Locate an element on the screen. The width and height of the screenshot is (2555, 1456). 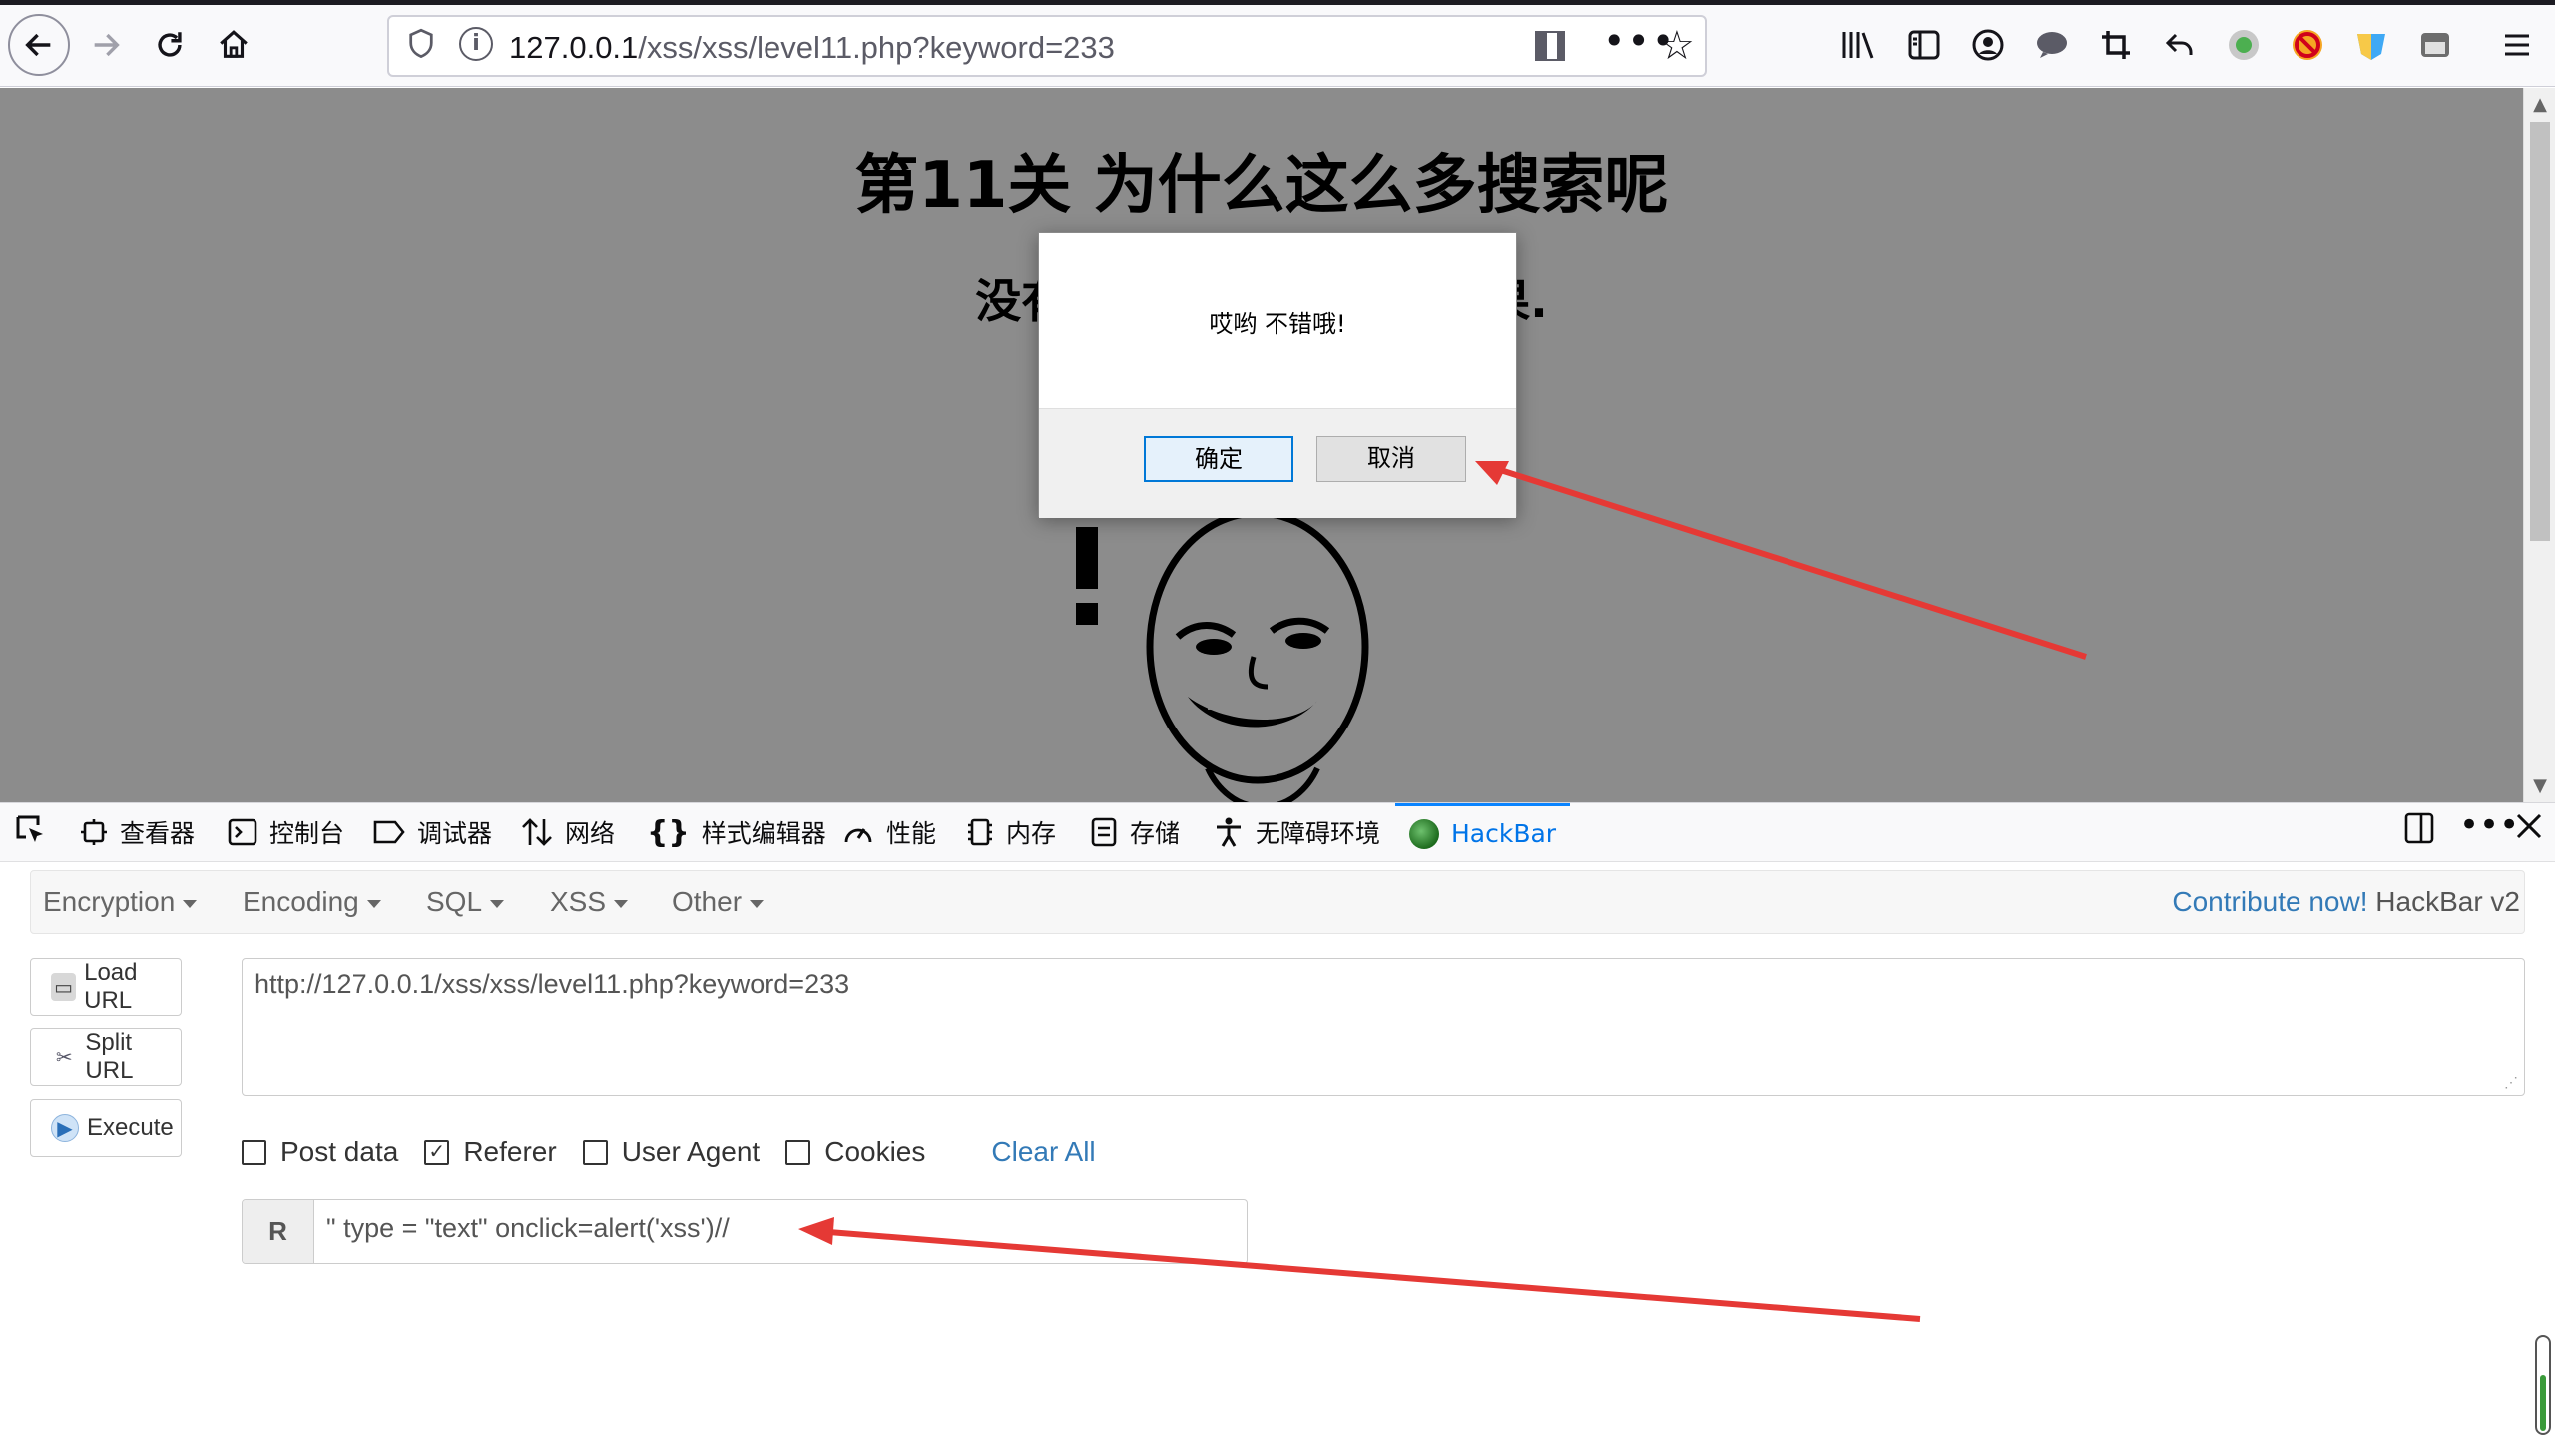
performance-icon is located at coordinates (858, 835).